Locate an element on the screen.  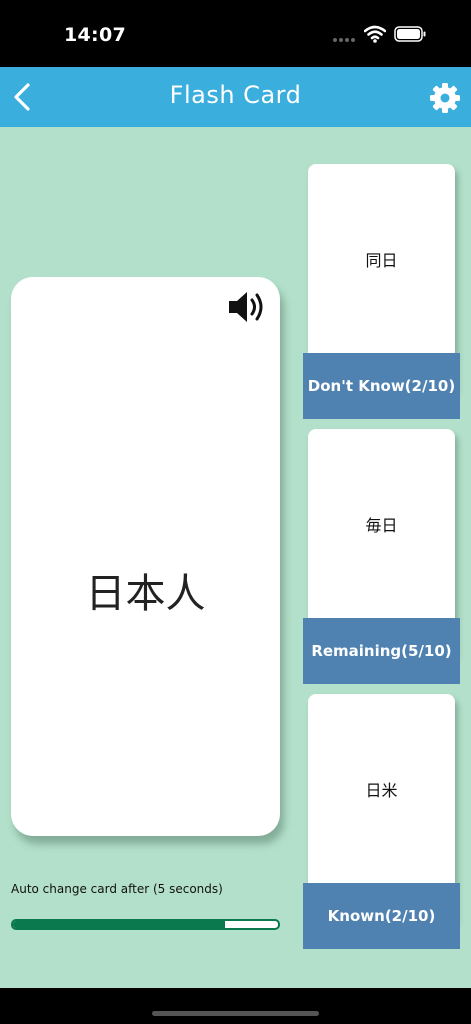
gear-icon is located at coordinates (445, 98).